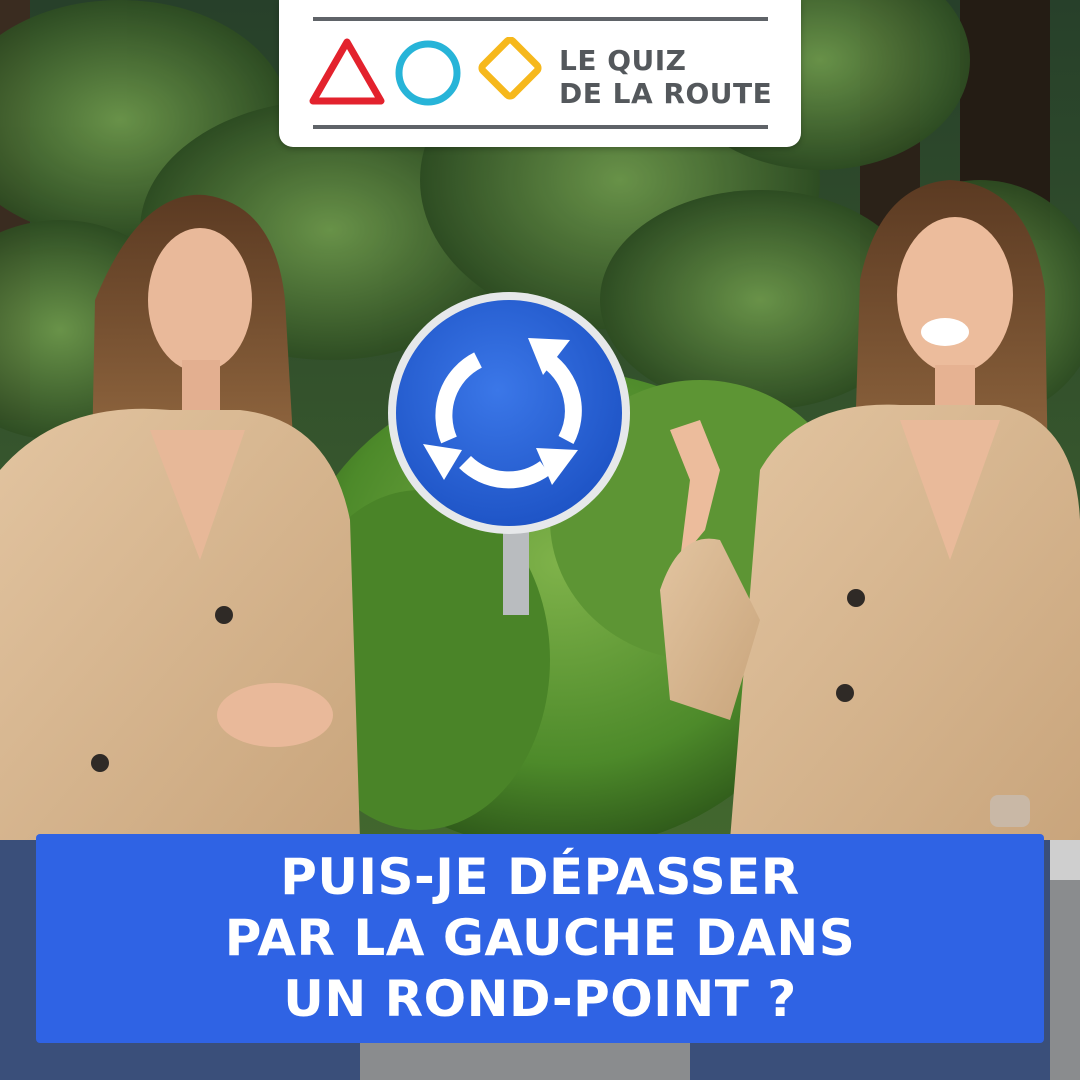 The width and height of the screenshot is (1080, 1080). What do you see at coordinates (540, 999) in the screenshot?
I see `question-line-3: UN ROND-POINT ?` at bounding box center [540, 999].